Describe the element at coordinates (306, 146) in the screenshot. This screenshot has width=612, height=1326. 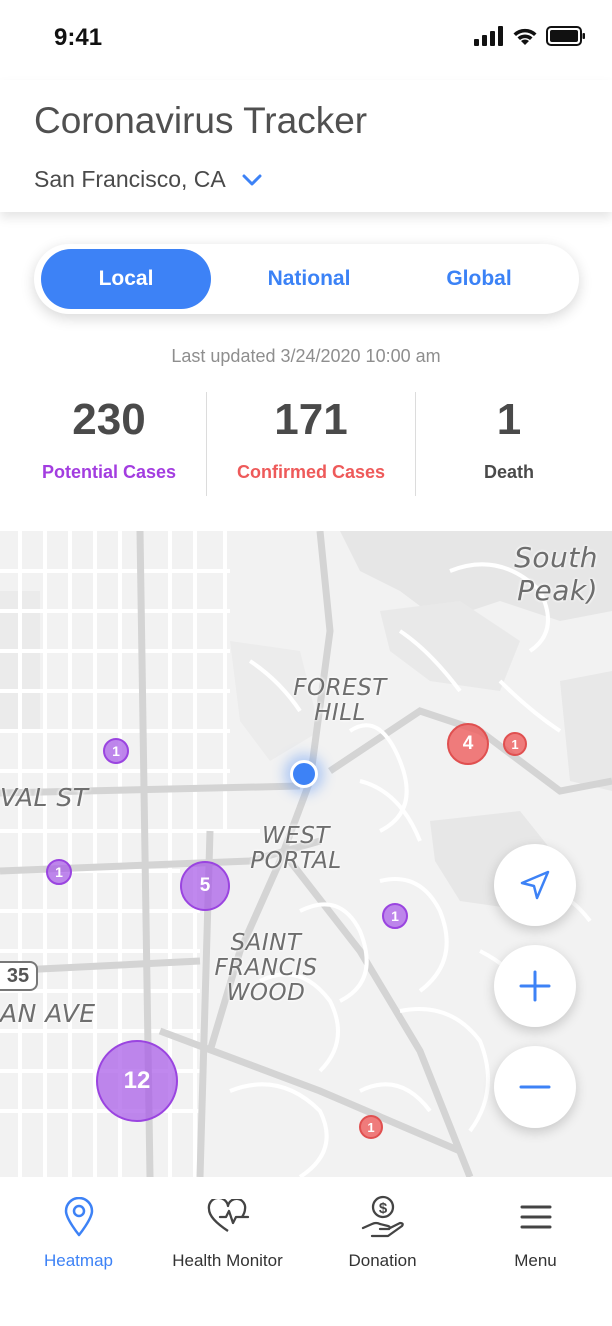
I see `header: Coronavirus Tracker San Francisco, CA` at that location.